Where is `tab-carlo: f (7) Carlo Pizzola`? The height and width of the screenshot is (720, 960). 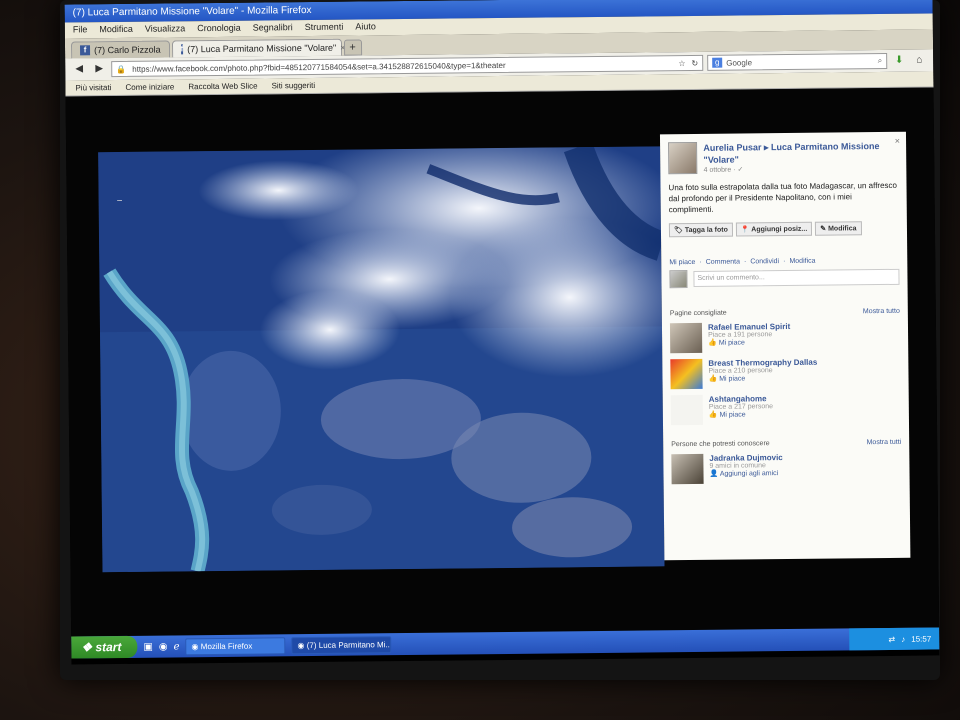 tab-carlo: f (7) Carlo Pizzola is located at coordinates (120, 49).